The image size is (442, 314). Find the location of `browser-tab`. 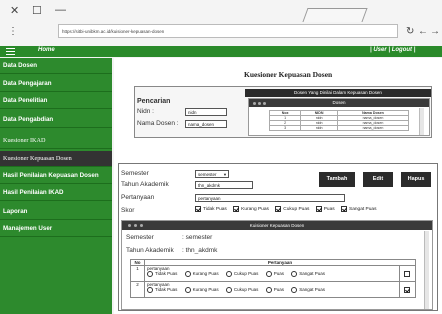

browser-tab is located at coordinates (335, 15).